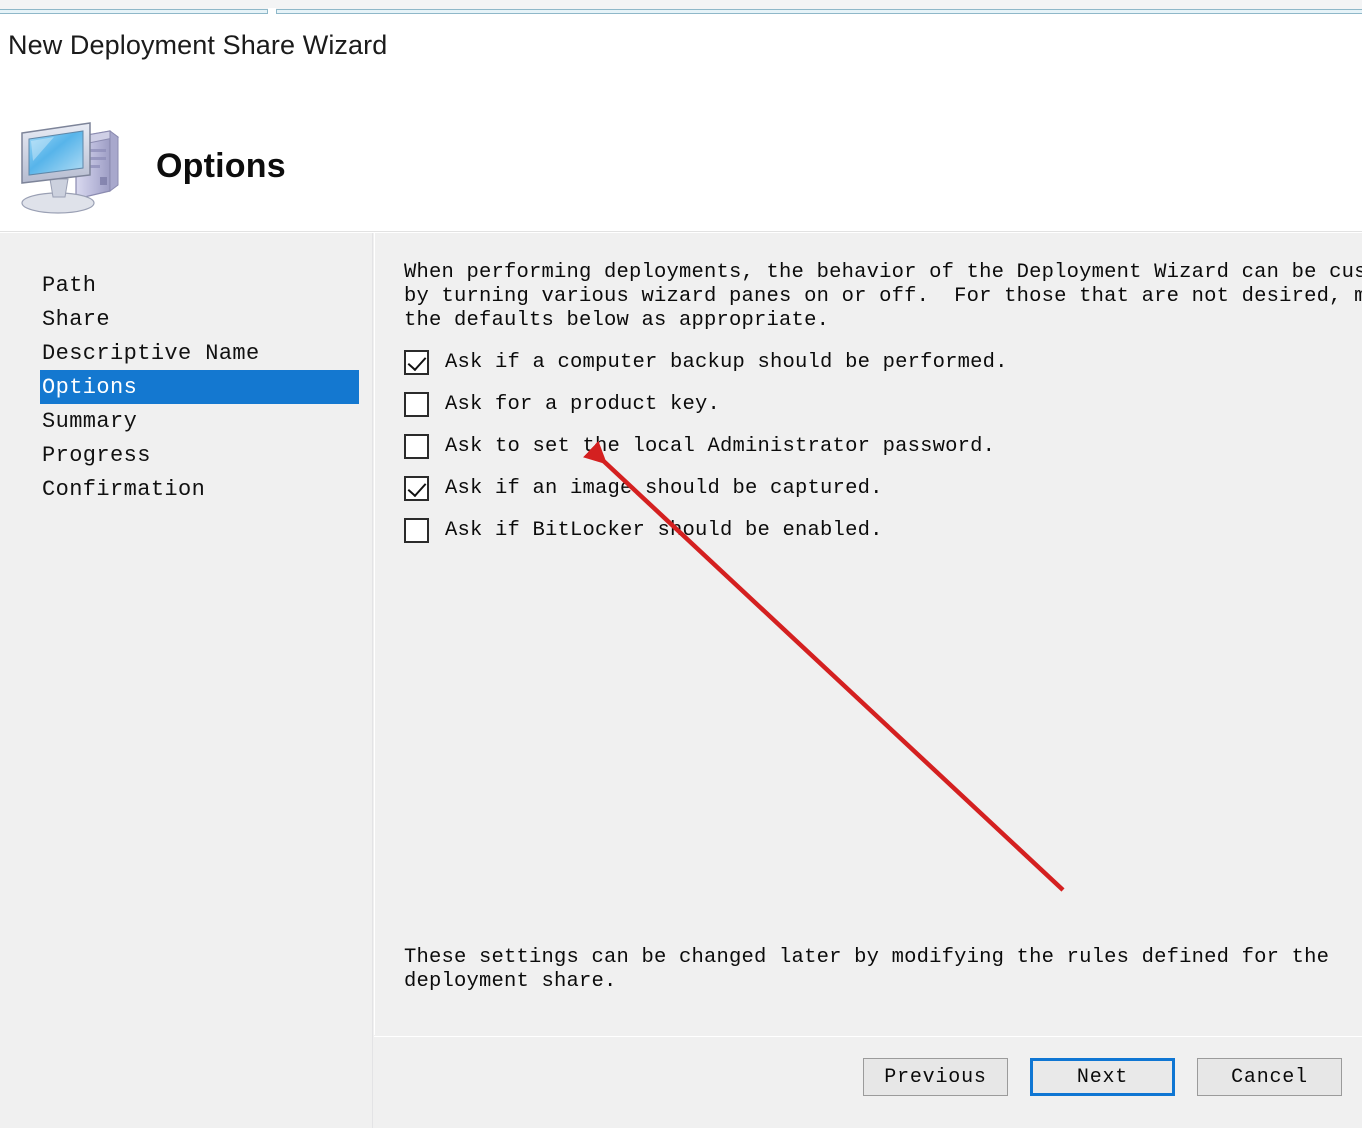 Image resolution: width=1362 pixels, height=1128 pixels. Describe the element at coordinates (416, 404) in the screenshot. I see `checkbox-ask-product-key` at that location.